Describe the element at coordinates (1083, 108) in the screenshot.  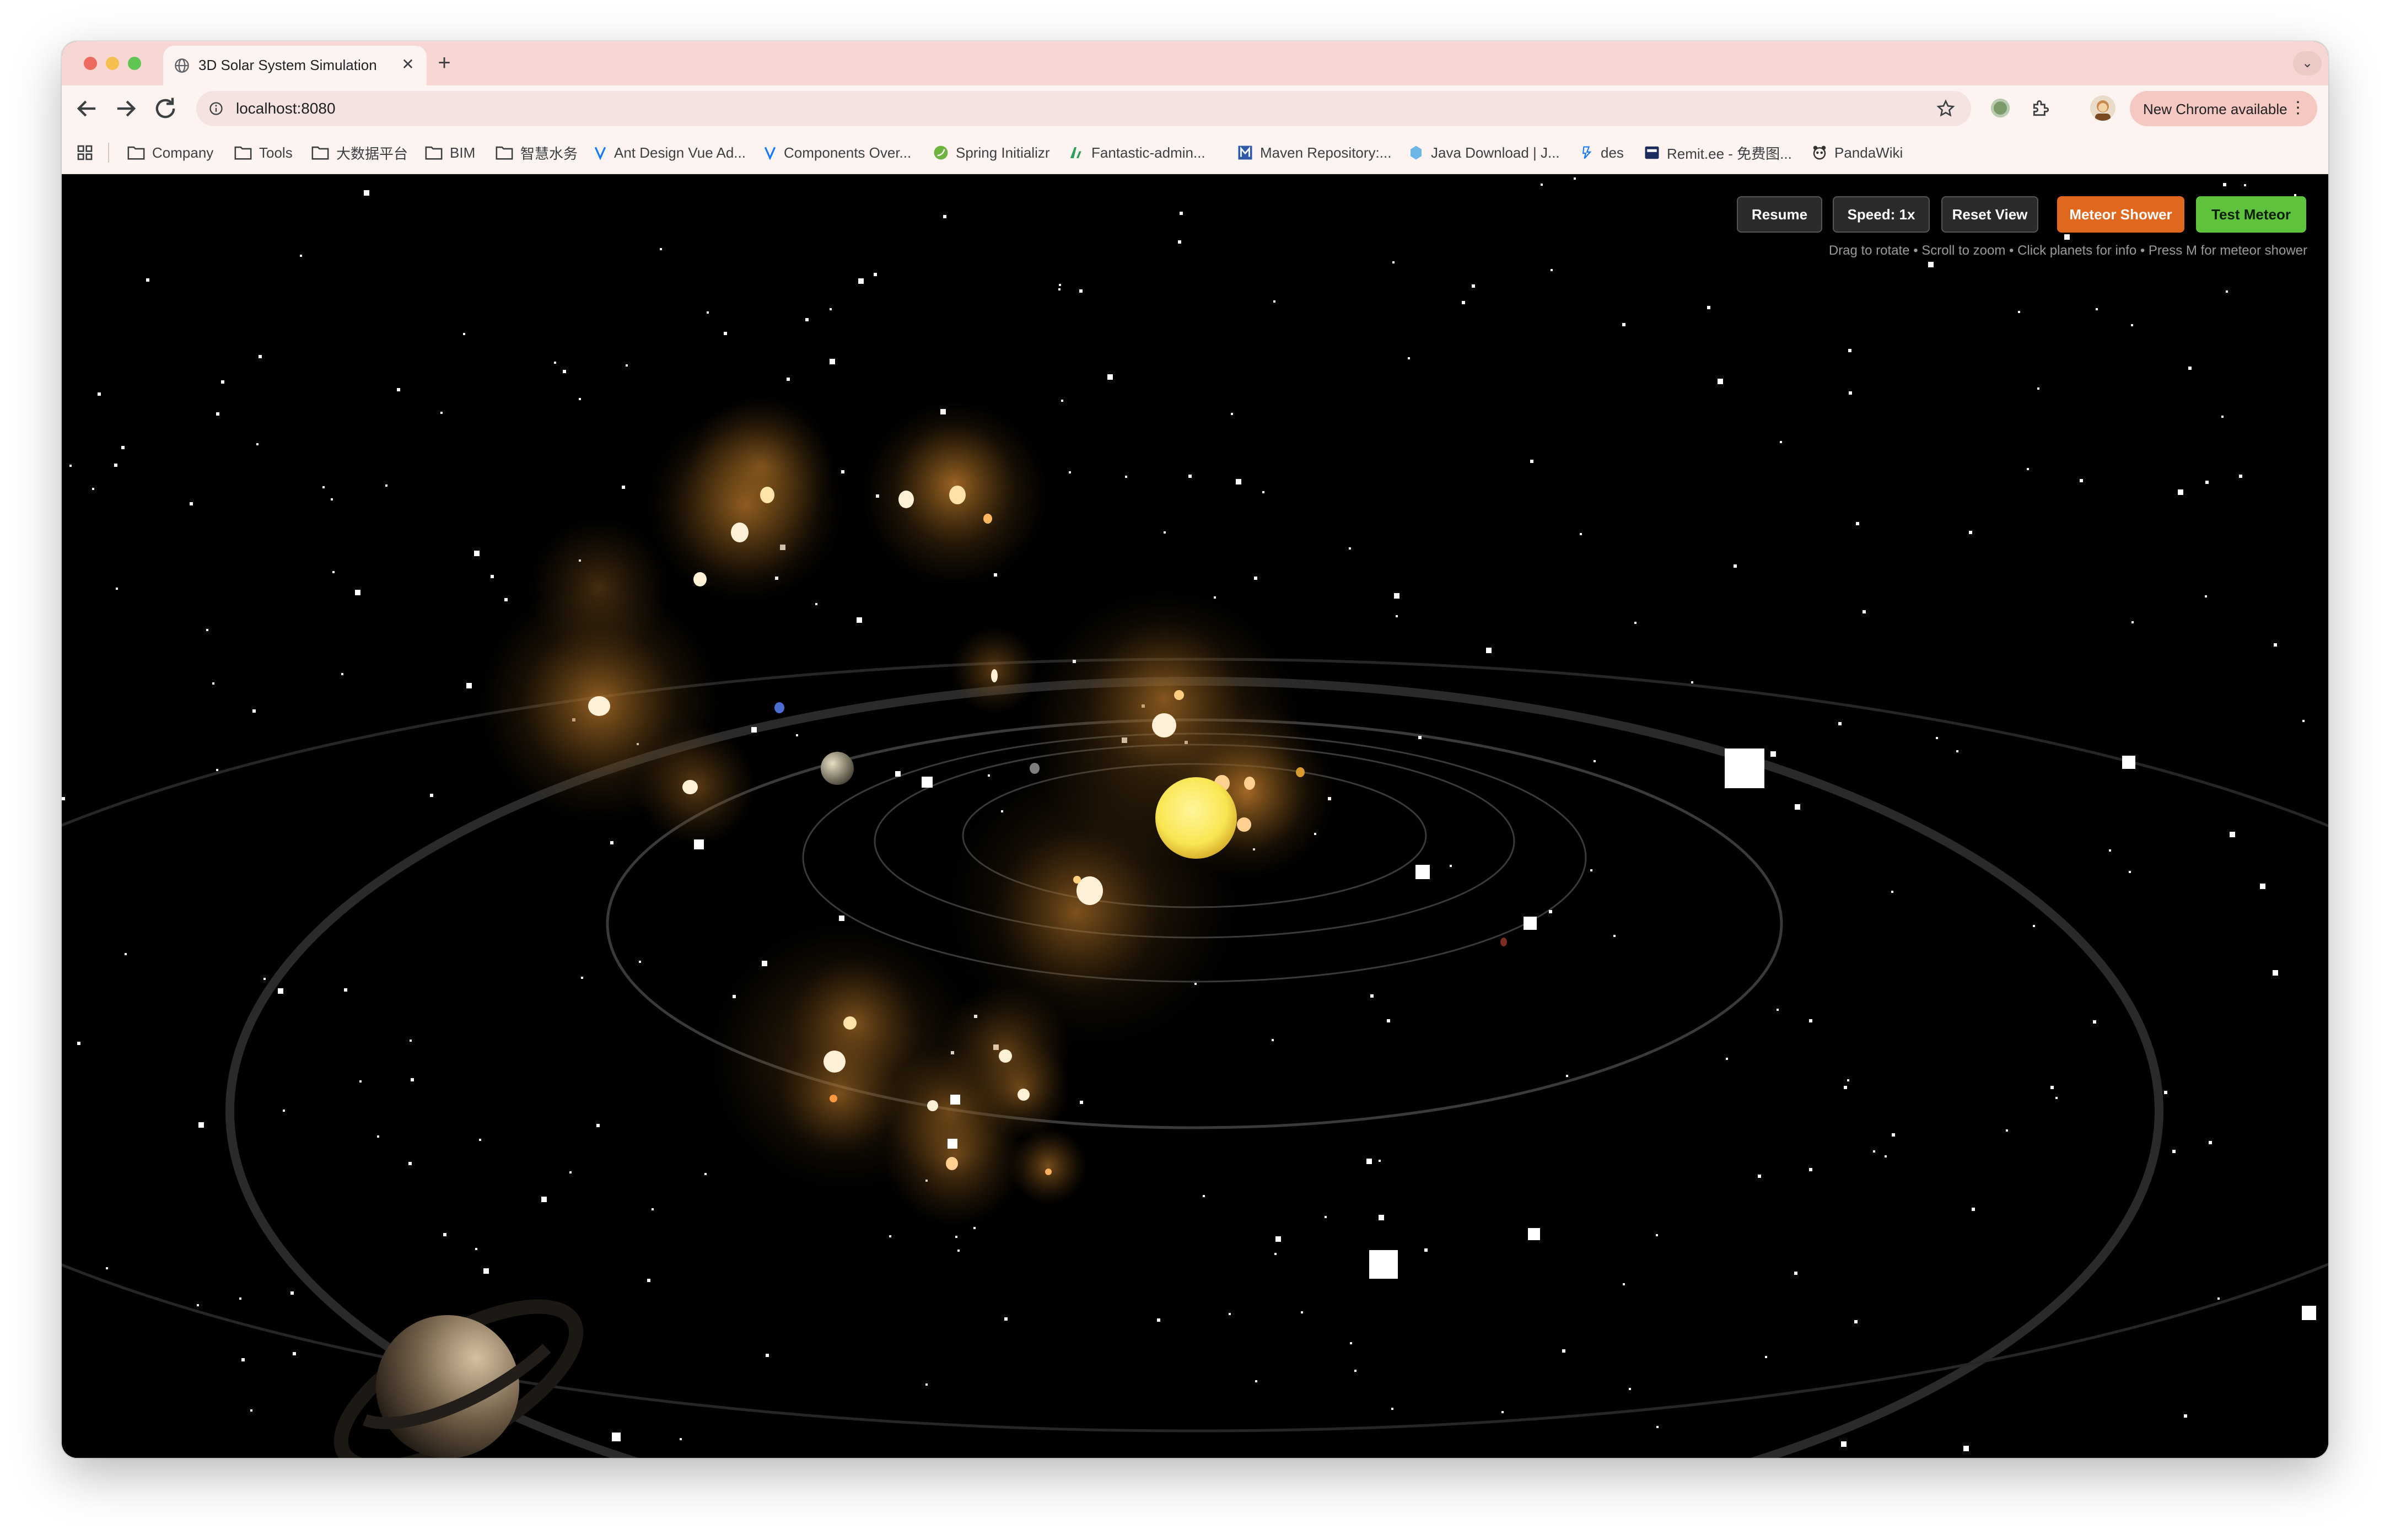
I see `address-bar: localhost:8080` at that location.